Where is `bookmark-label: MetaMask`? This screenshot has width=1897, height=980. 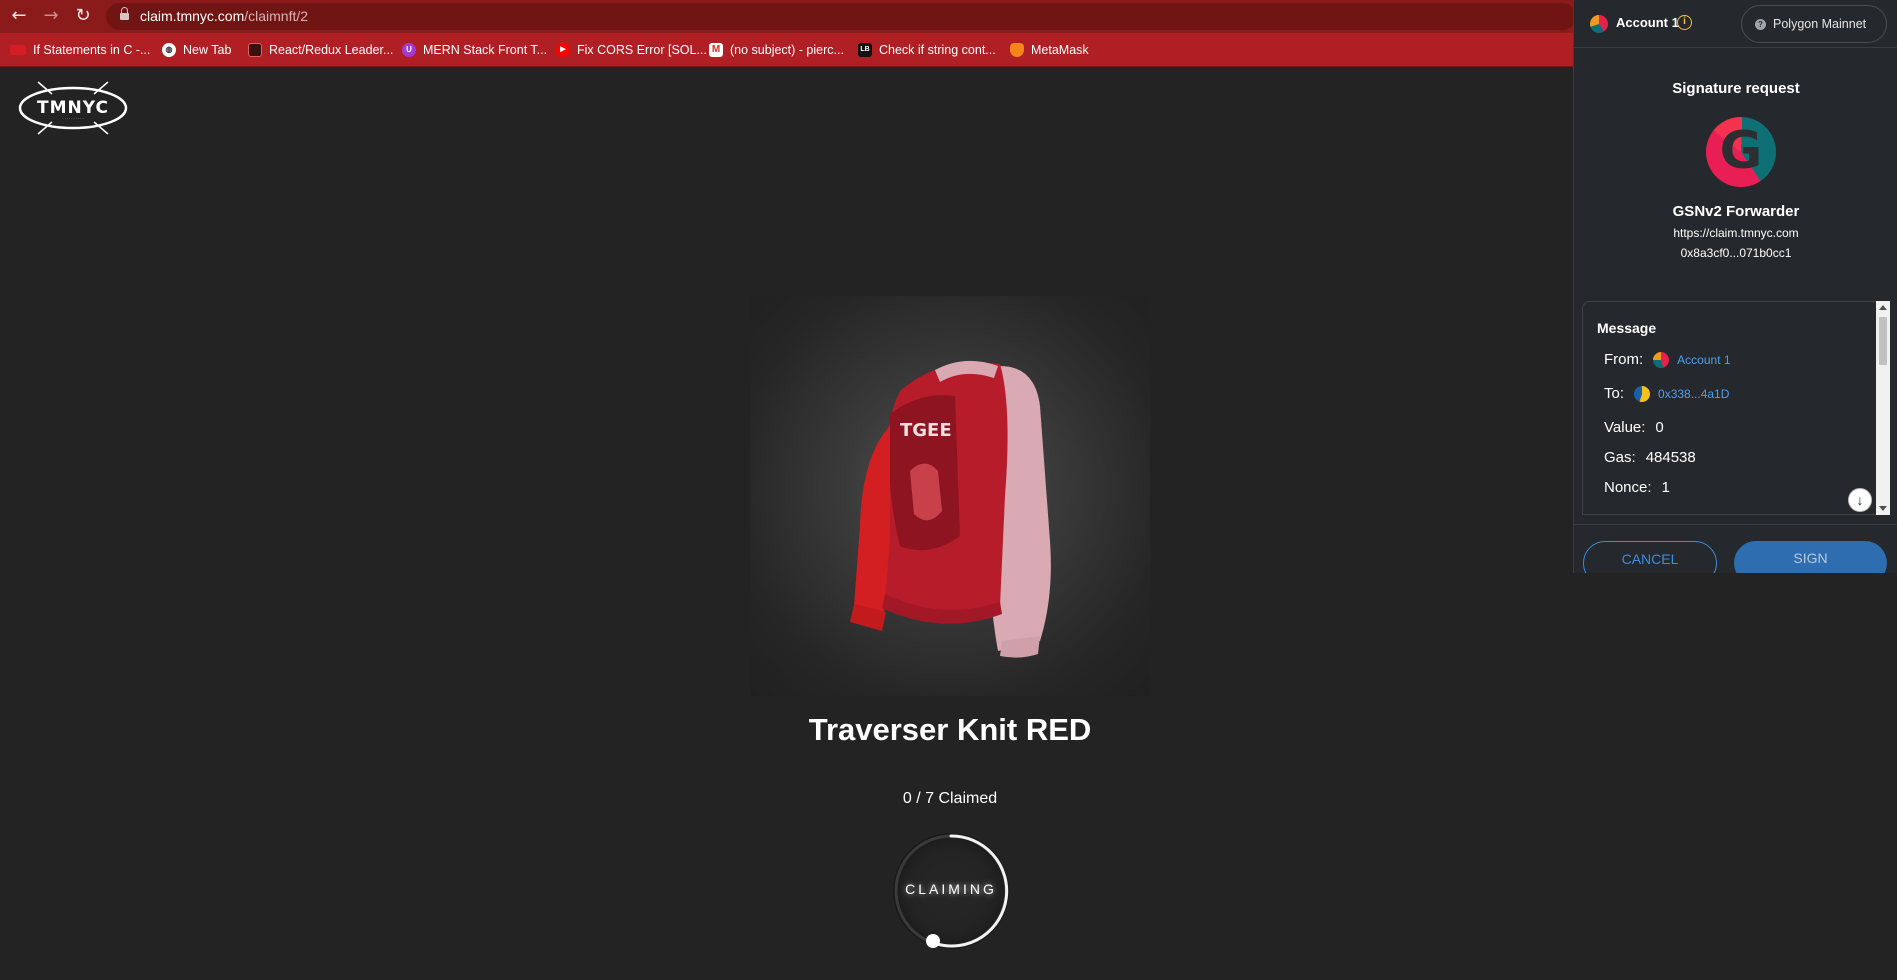
bookmark-label: MetaMask is located at coordinates (1060, 50).